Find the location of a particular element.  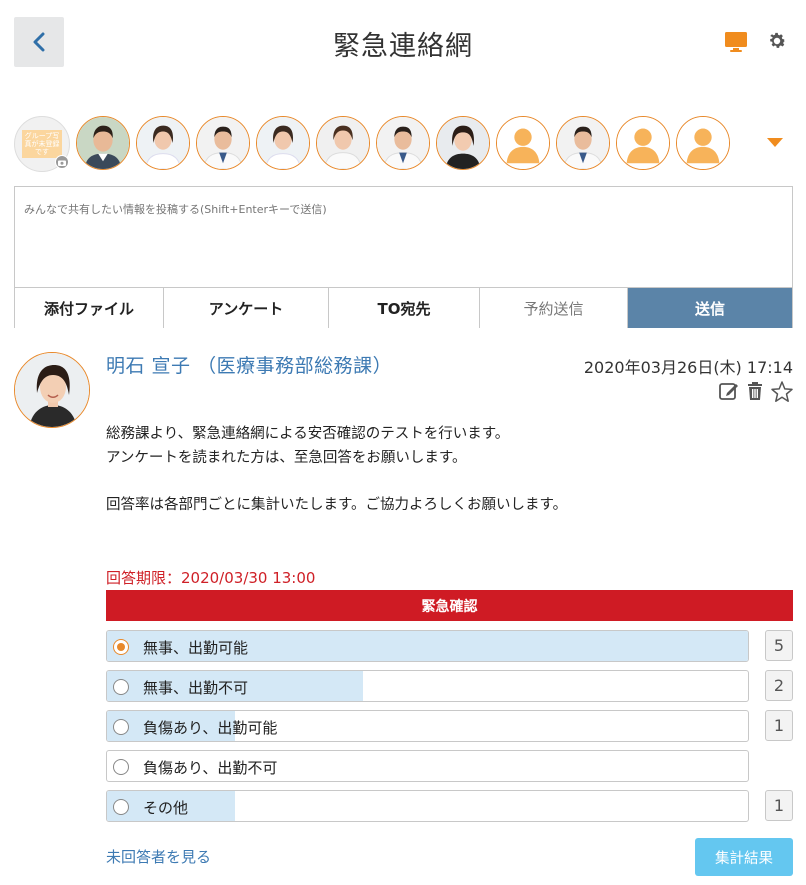

page-title: 緊急連絡網 is located at coordinates (403, 46).